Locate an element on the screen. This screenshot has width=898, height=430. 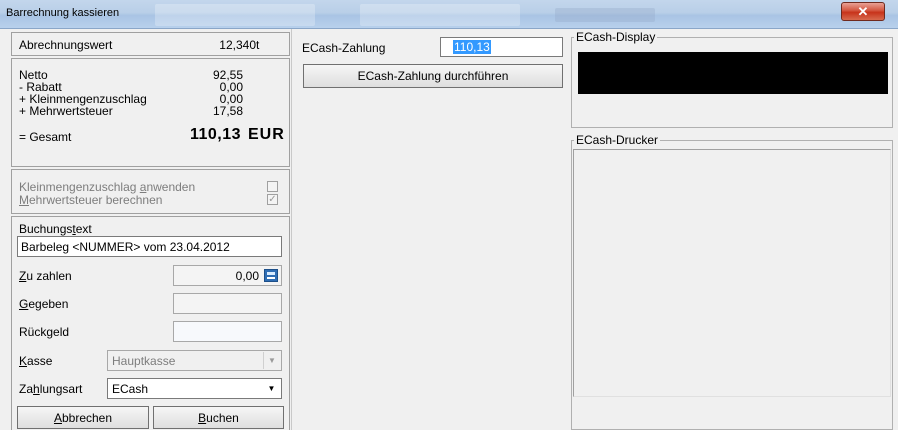
kasse-select: Hauptkasse ▼ is located at coordinates (194, 360).